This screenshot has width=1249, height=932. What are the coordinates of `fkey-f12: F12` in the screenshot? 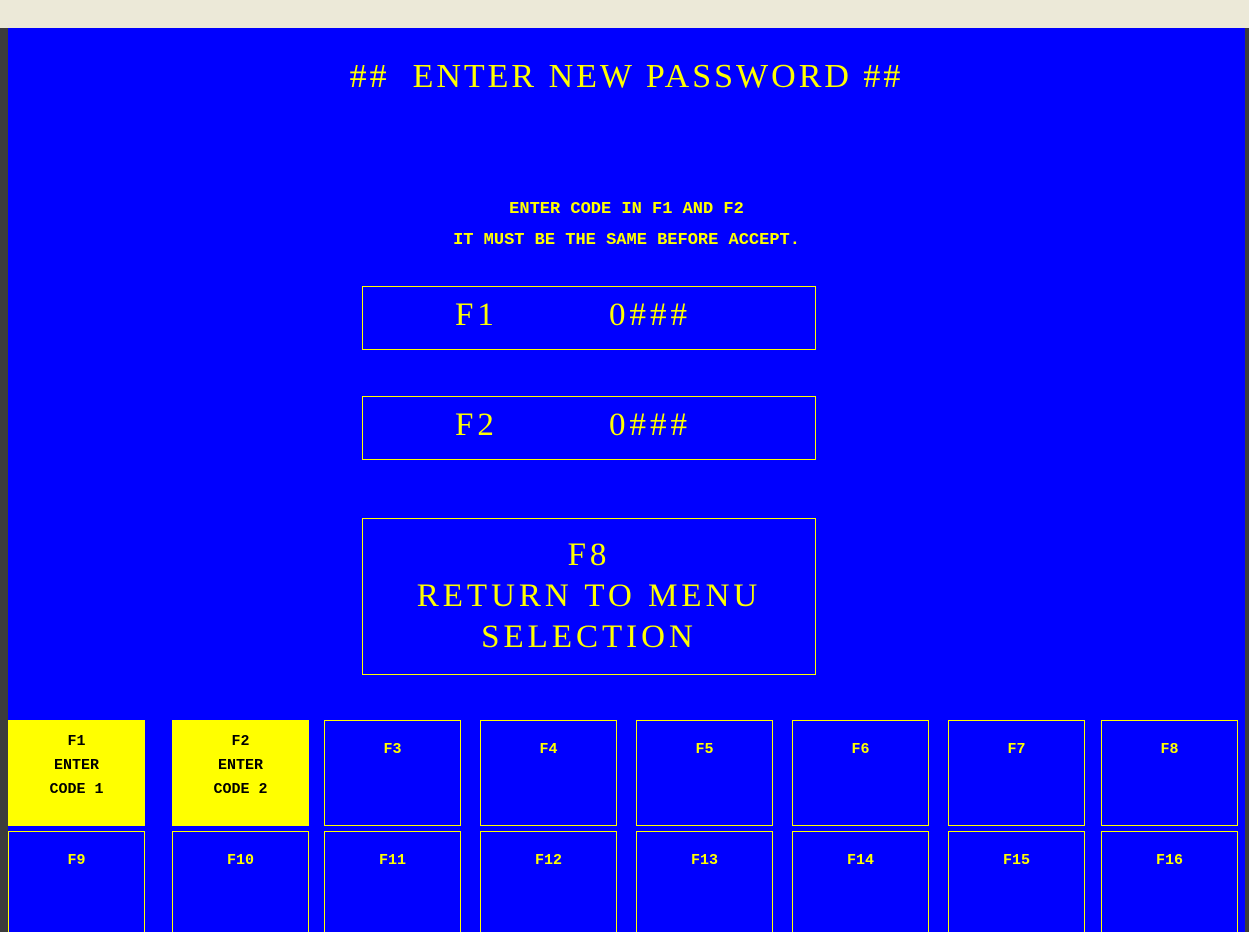 It's located at (548, 881).